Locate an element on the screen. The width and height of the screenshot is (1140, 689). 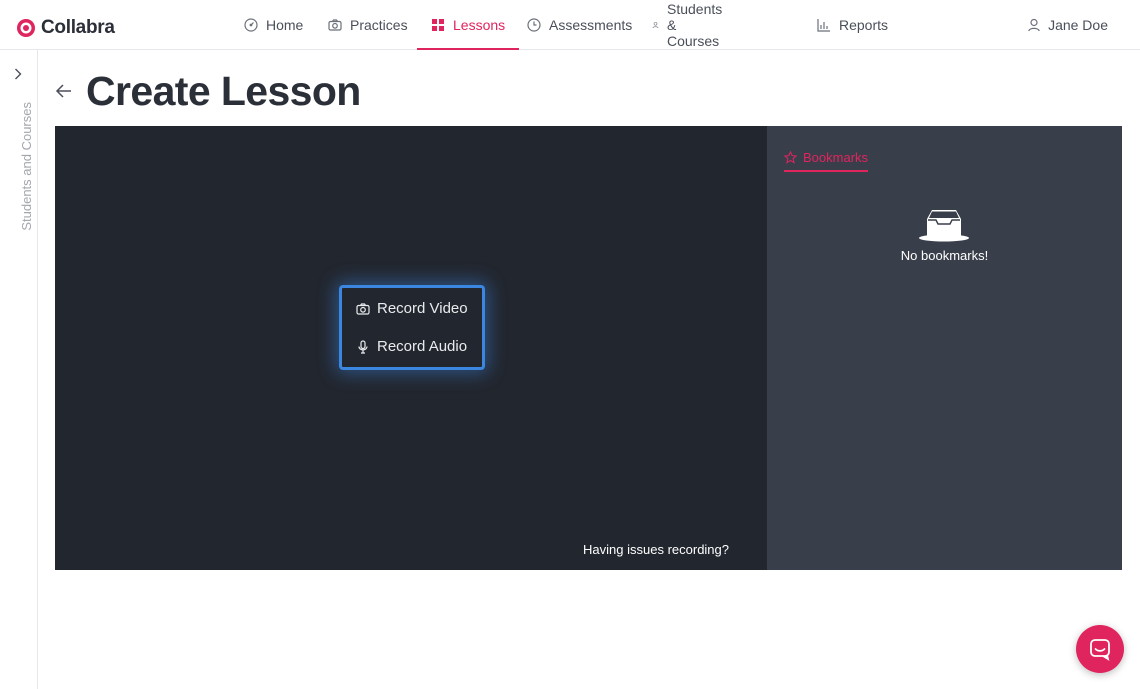
app-logo: Collabra is located at coordinates (65, 28).